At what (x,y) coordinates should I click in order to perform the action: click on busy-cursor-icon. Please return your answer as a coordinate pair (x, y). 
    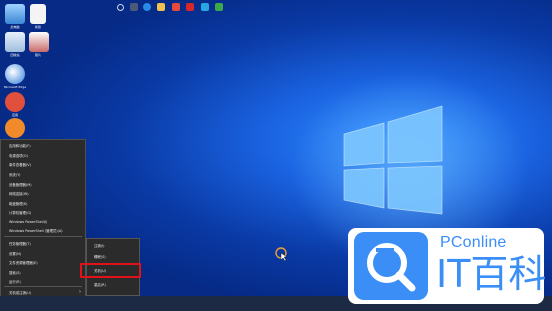
    Looking at the image, I should click on (281, 254).